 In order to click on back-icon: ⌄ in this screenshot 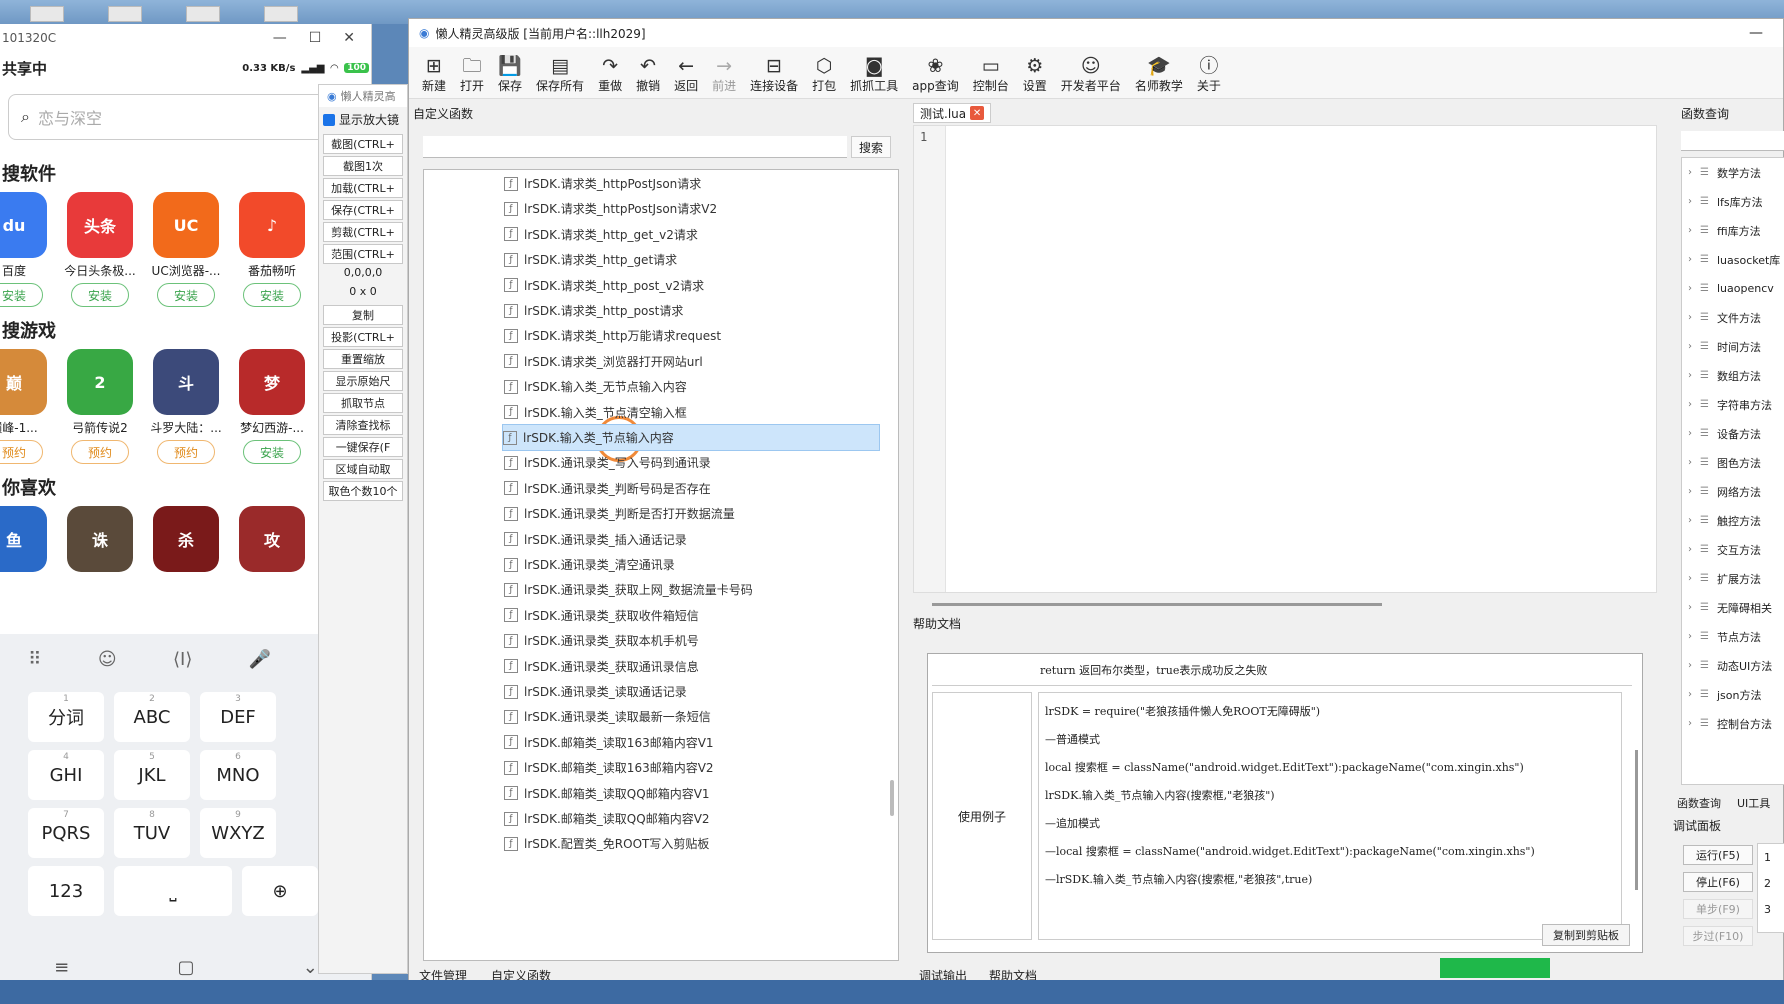, I will do `click(310, 967)`.